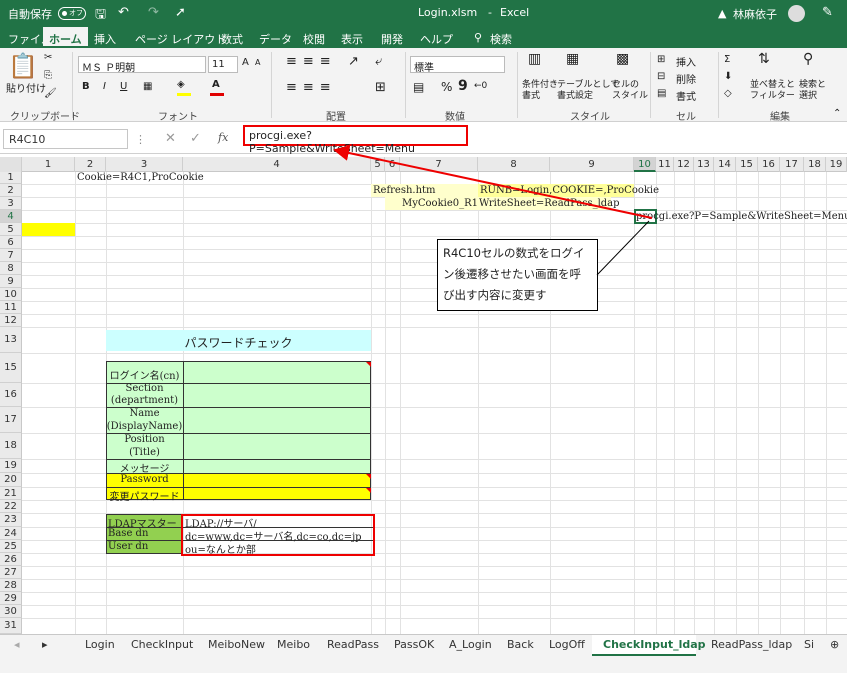  Describe the element at coordinates (809, 644) in the screenshot. I see `sheet-tab: Si` at that location.